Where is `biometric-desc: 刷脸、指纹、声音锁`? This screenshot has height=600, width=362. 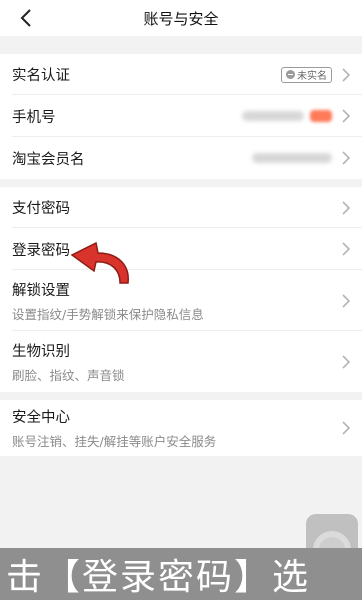 biometric-desc: 刷脸、指纹、声音锁 is located at coordinates (68, 375).